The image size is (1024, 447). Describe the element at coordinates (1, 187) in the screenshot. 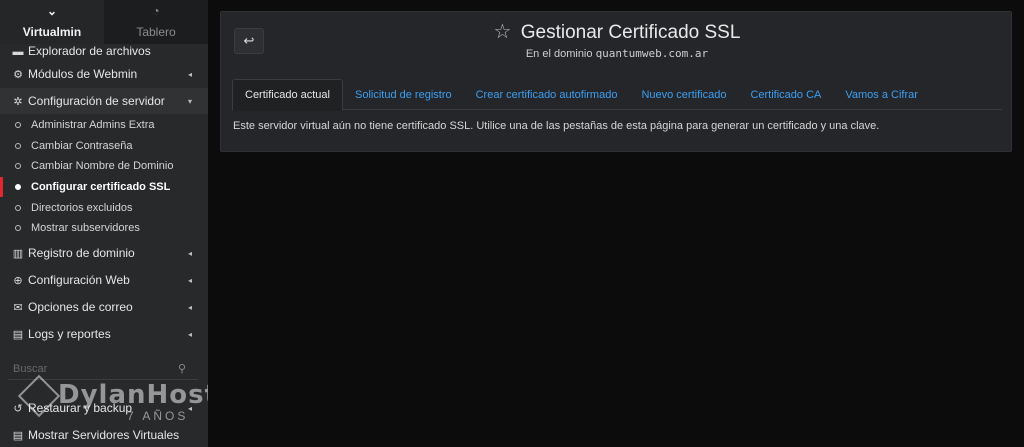

I see `active-marker` at that location.